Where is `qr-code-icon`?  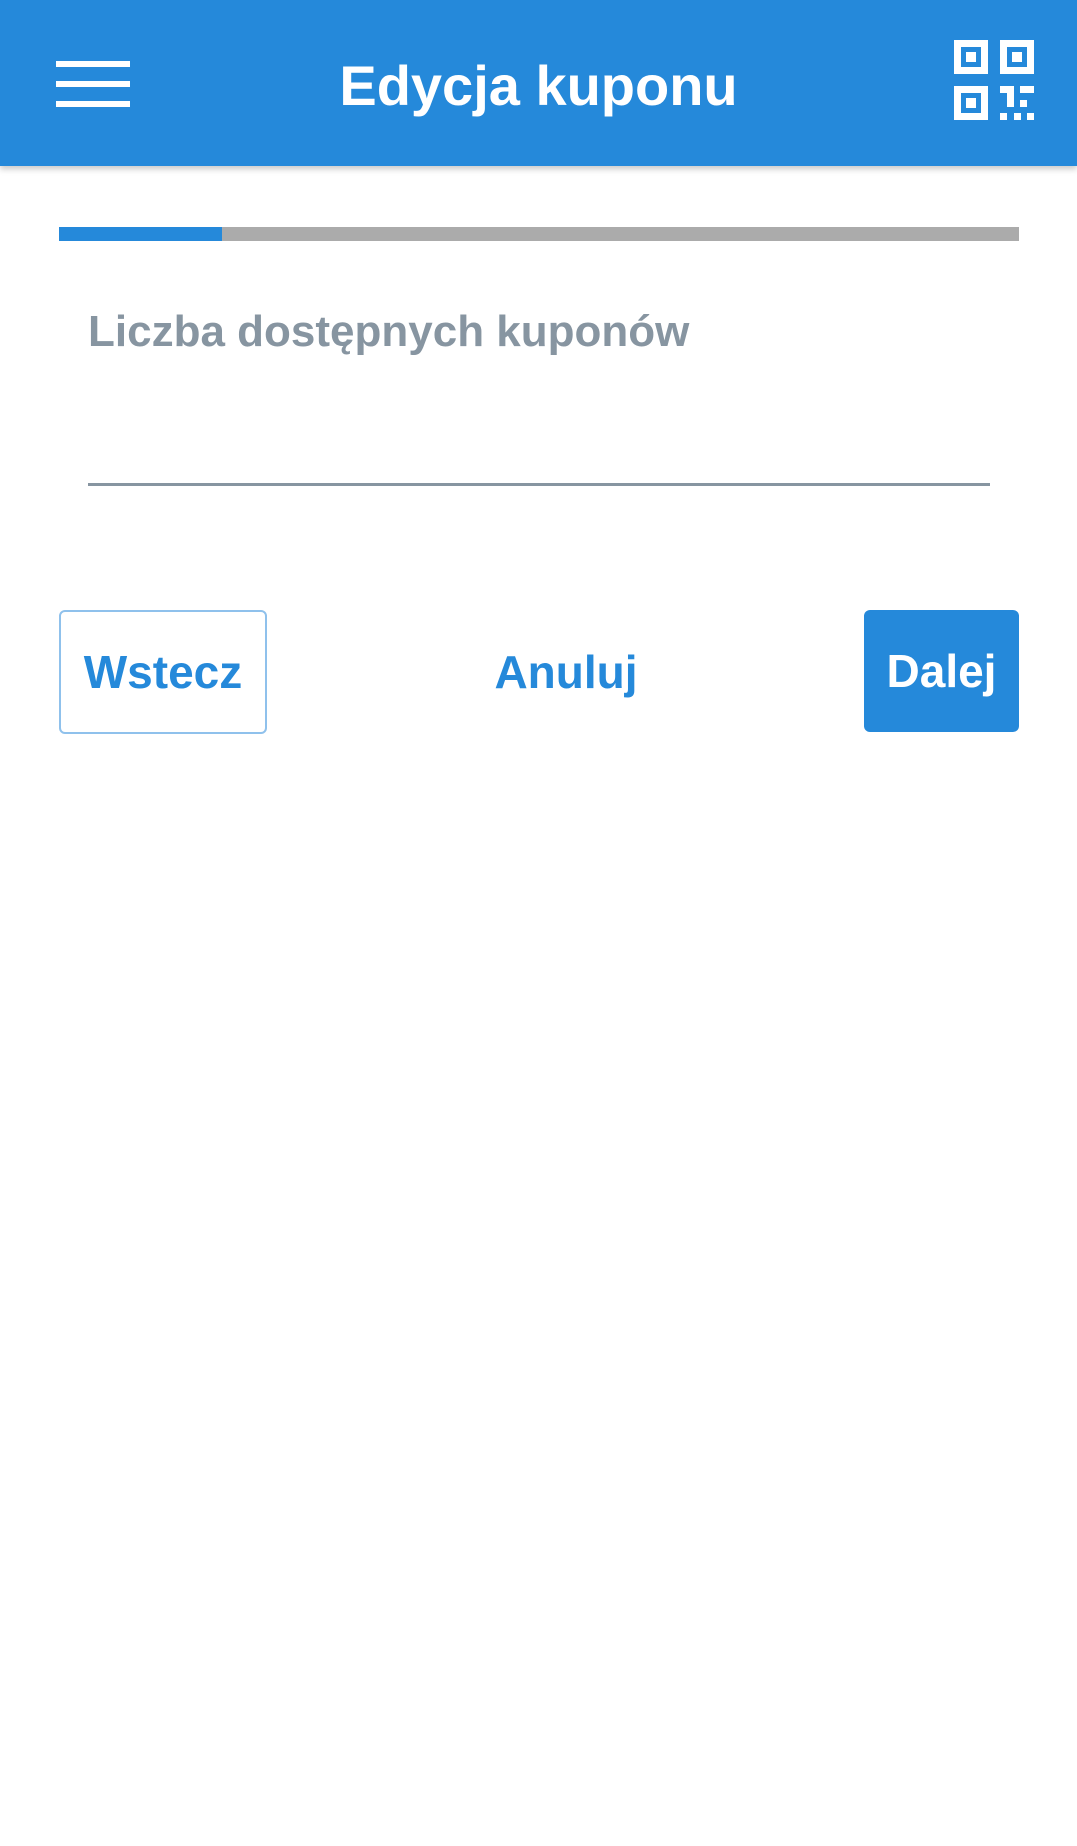 qr-code-icon is located at coordinates (994, 80).